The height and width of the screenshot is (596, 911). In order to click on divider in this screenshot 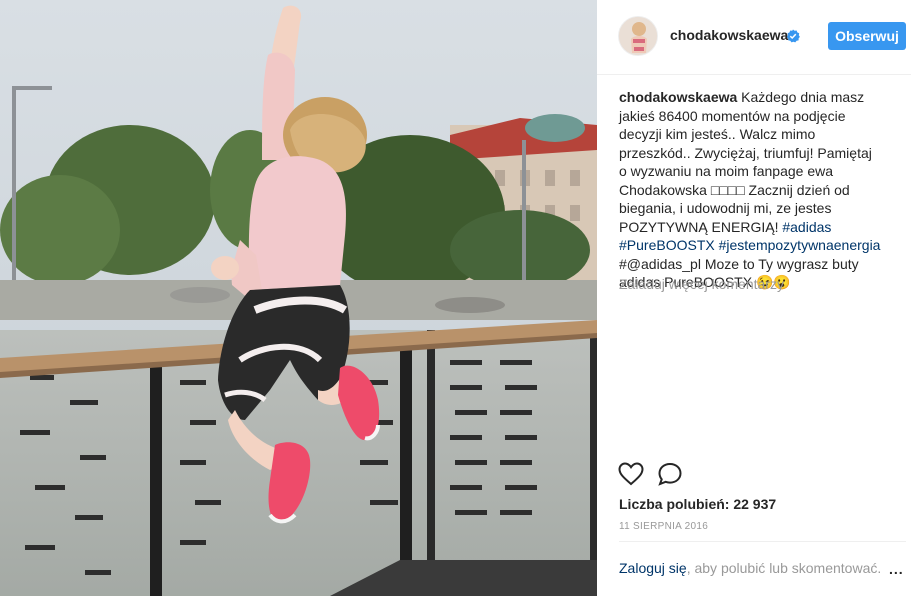, I will do `click(762, 541)`.